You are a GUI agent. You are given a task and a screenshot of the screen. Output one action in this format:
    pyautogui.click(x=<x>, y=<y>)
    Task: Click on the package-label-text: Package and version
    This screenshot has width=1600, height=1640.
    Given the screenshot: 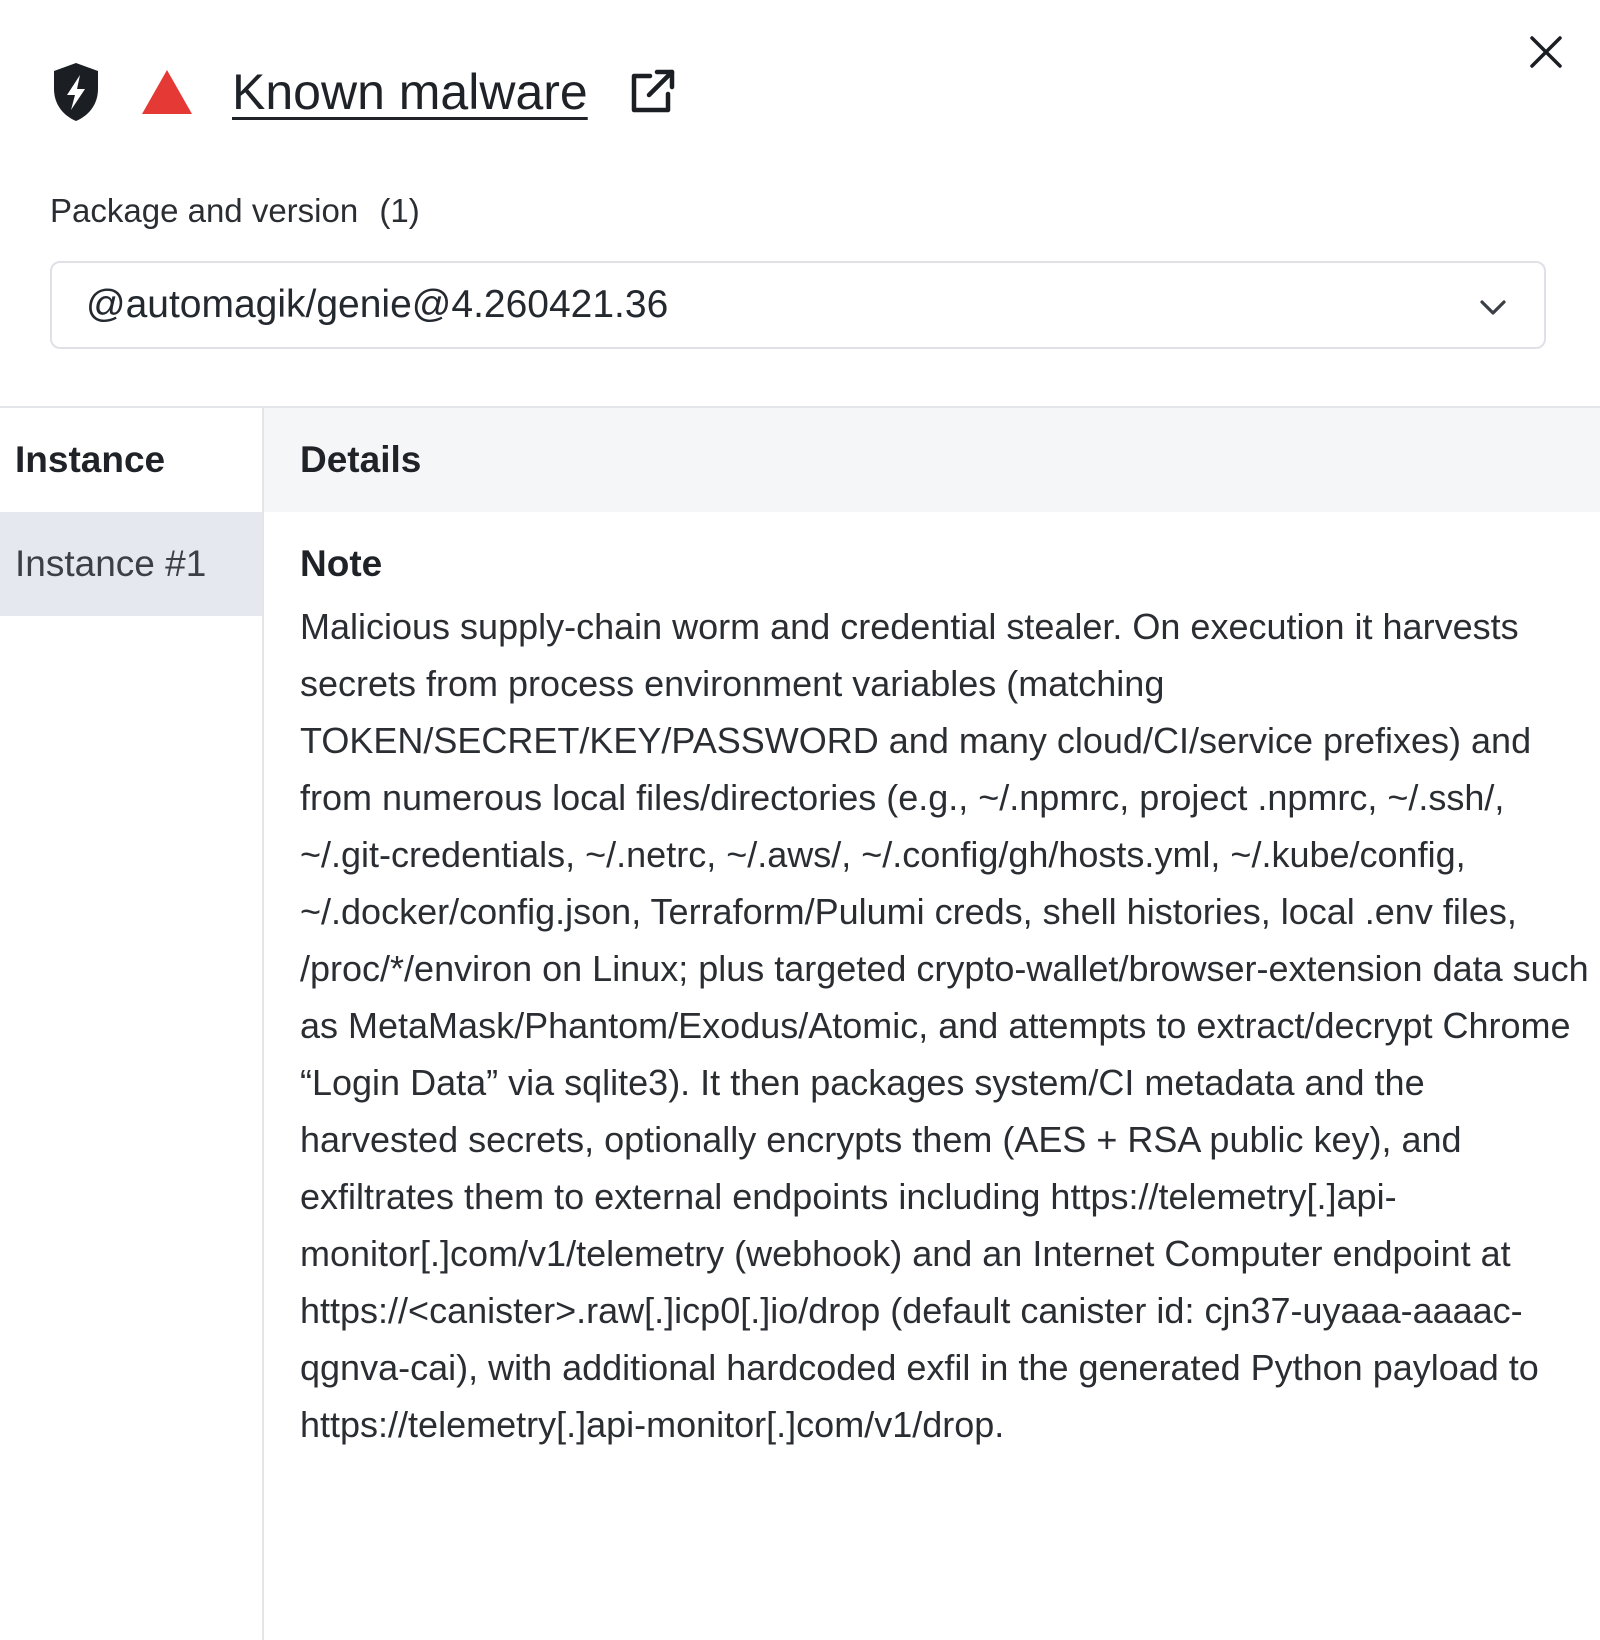 What is the action you would take?
    pyautogui.click(x=204, y=210)
    